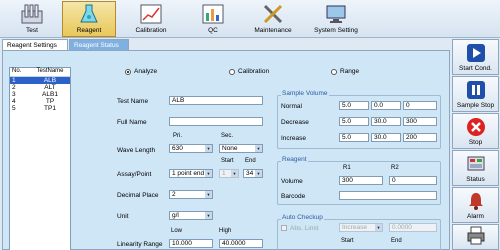 This screenshot has height=250, width=500. Describe the element at coordinates (134, 174) in the screenshot. I see `assay-point-label: Assay/Point` at that location.